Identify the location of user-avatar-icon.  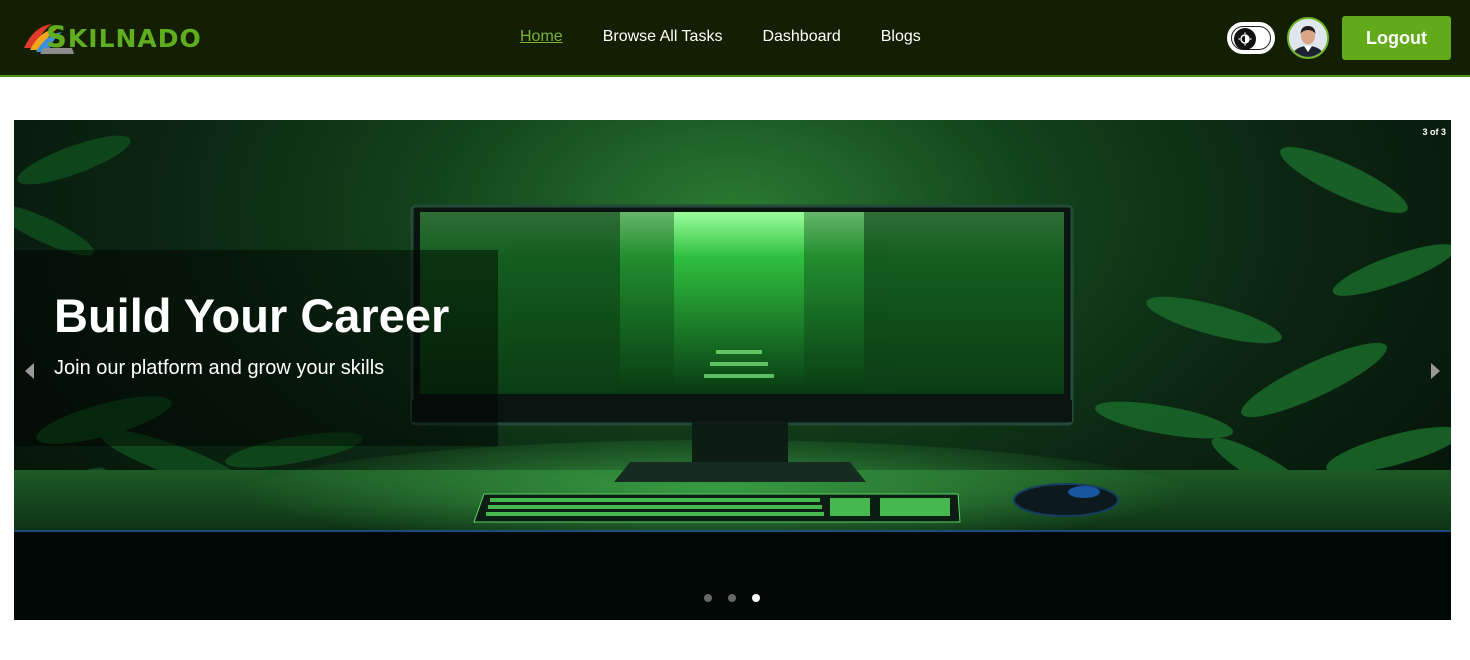
(1308, 38).